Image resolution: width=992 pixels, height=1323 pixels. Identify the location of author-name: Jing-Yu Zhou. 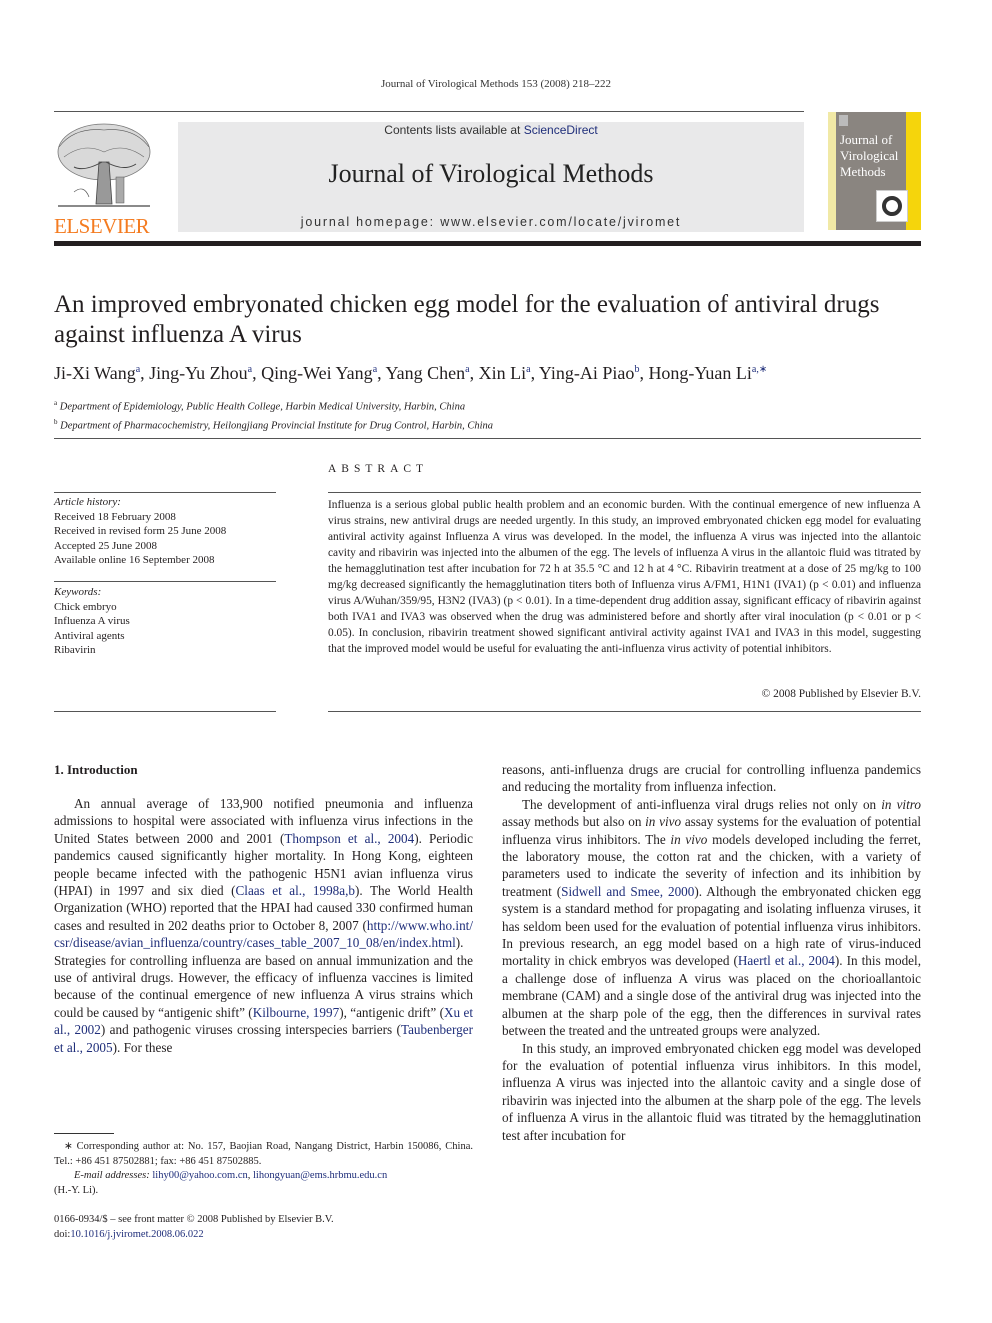
(198, 373).